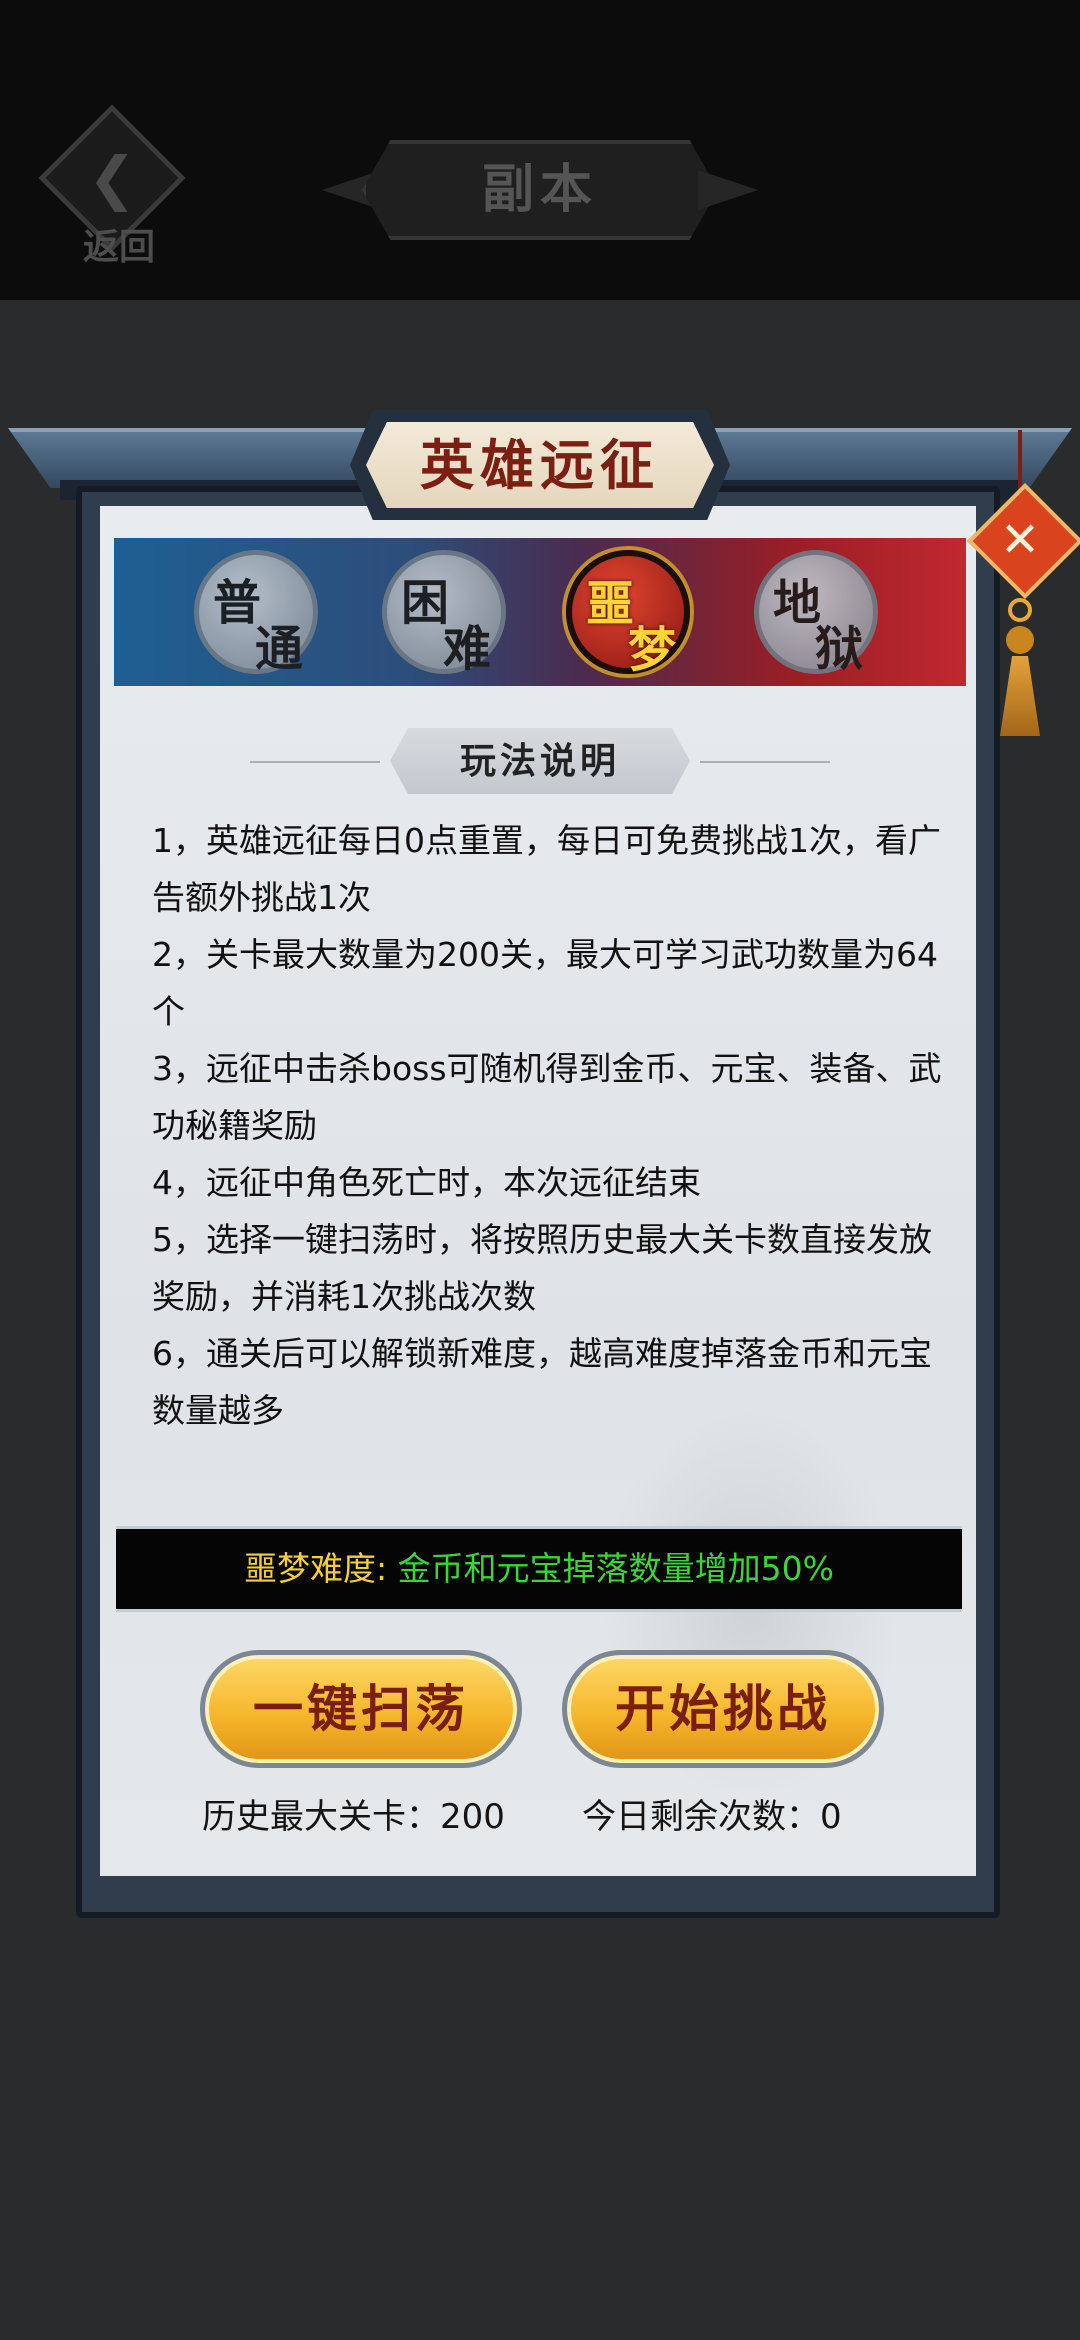  I want to click on tab-hard: 困 难, so click(444, 613).